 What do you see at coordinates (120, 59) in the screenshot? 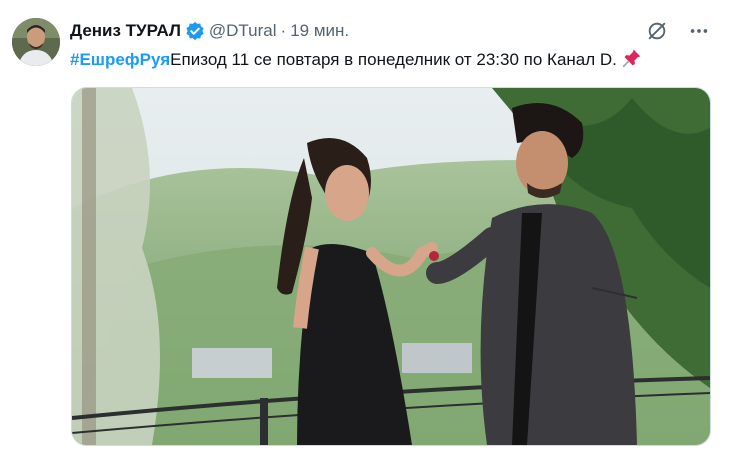
I see `hashtag-link: #ЕшрефРуя` at bounding box center [120, 59].